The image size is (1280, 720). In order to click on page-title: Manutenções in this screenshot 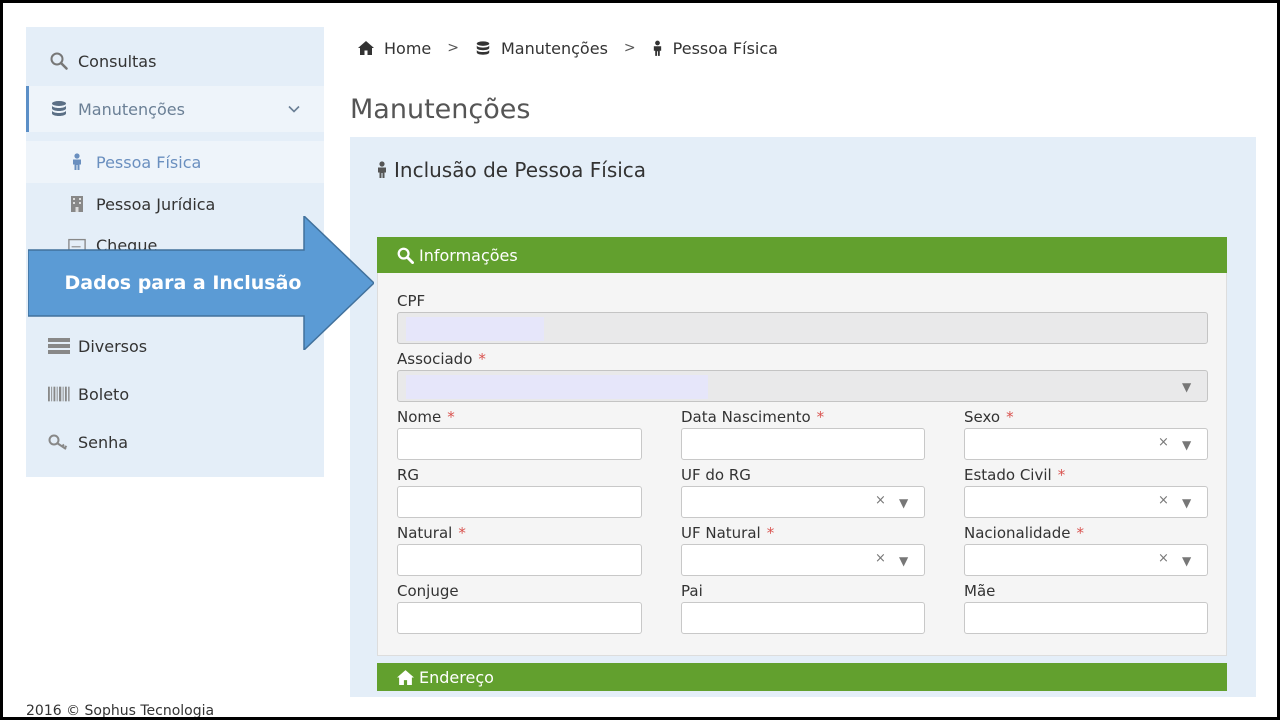, I will do `click(440, 109)`.